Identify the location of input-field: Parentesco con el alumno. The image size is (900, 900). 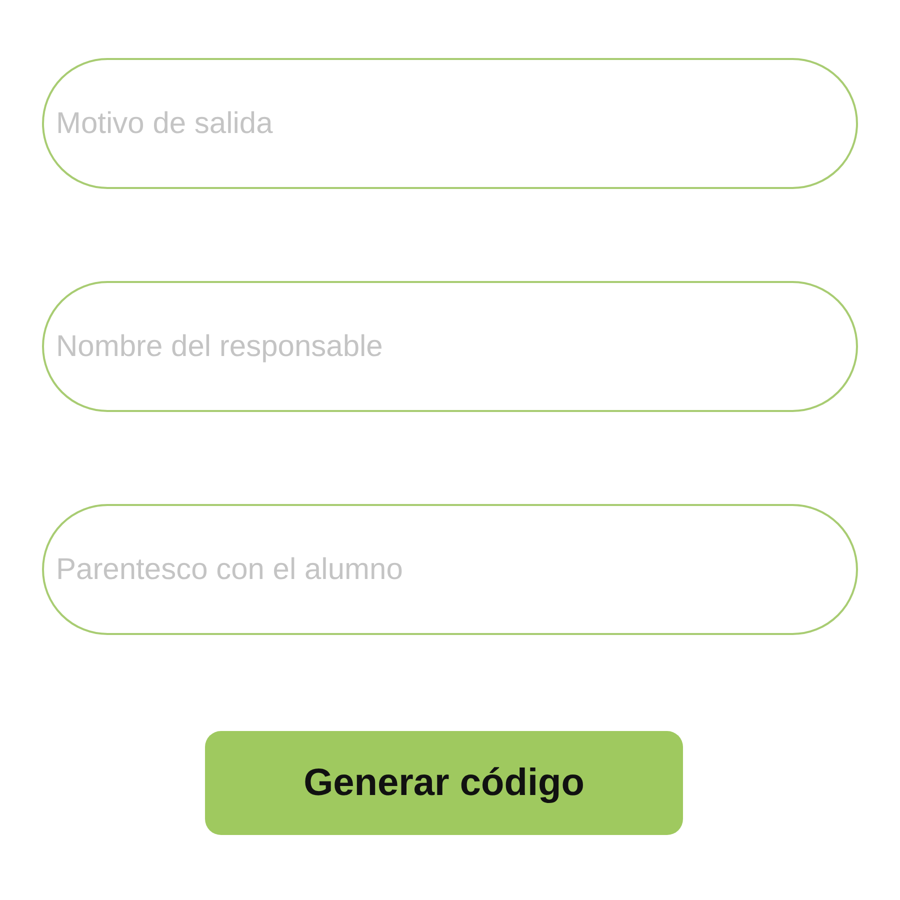
(450, 569).